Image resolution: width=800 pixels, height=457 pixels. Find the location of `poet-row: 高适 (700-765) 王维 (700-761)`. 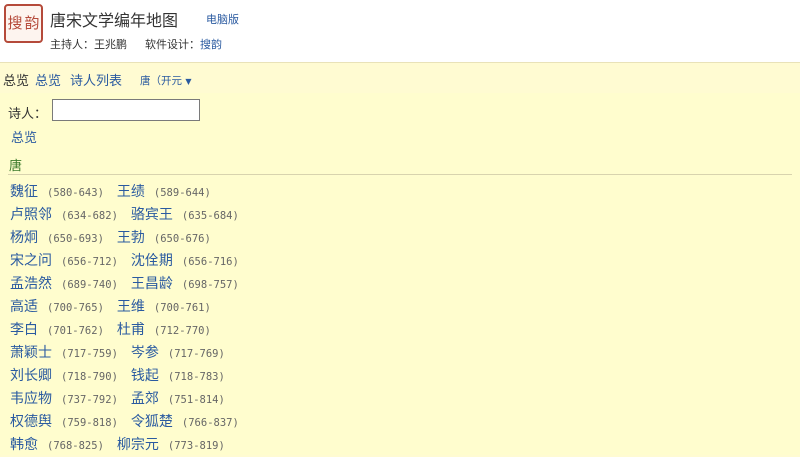

poet-row: 高适 (700-765) 王维 (700-761) is located at coordinates (124, 307).